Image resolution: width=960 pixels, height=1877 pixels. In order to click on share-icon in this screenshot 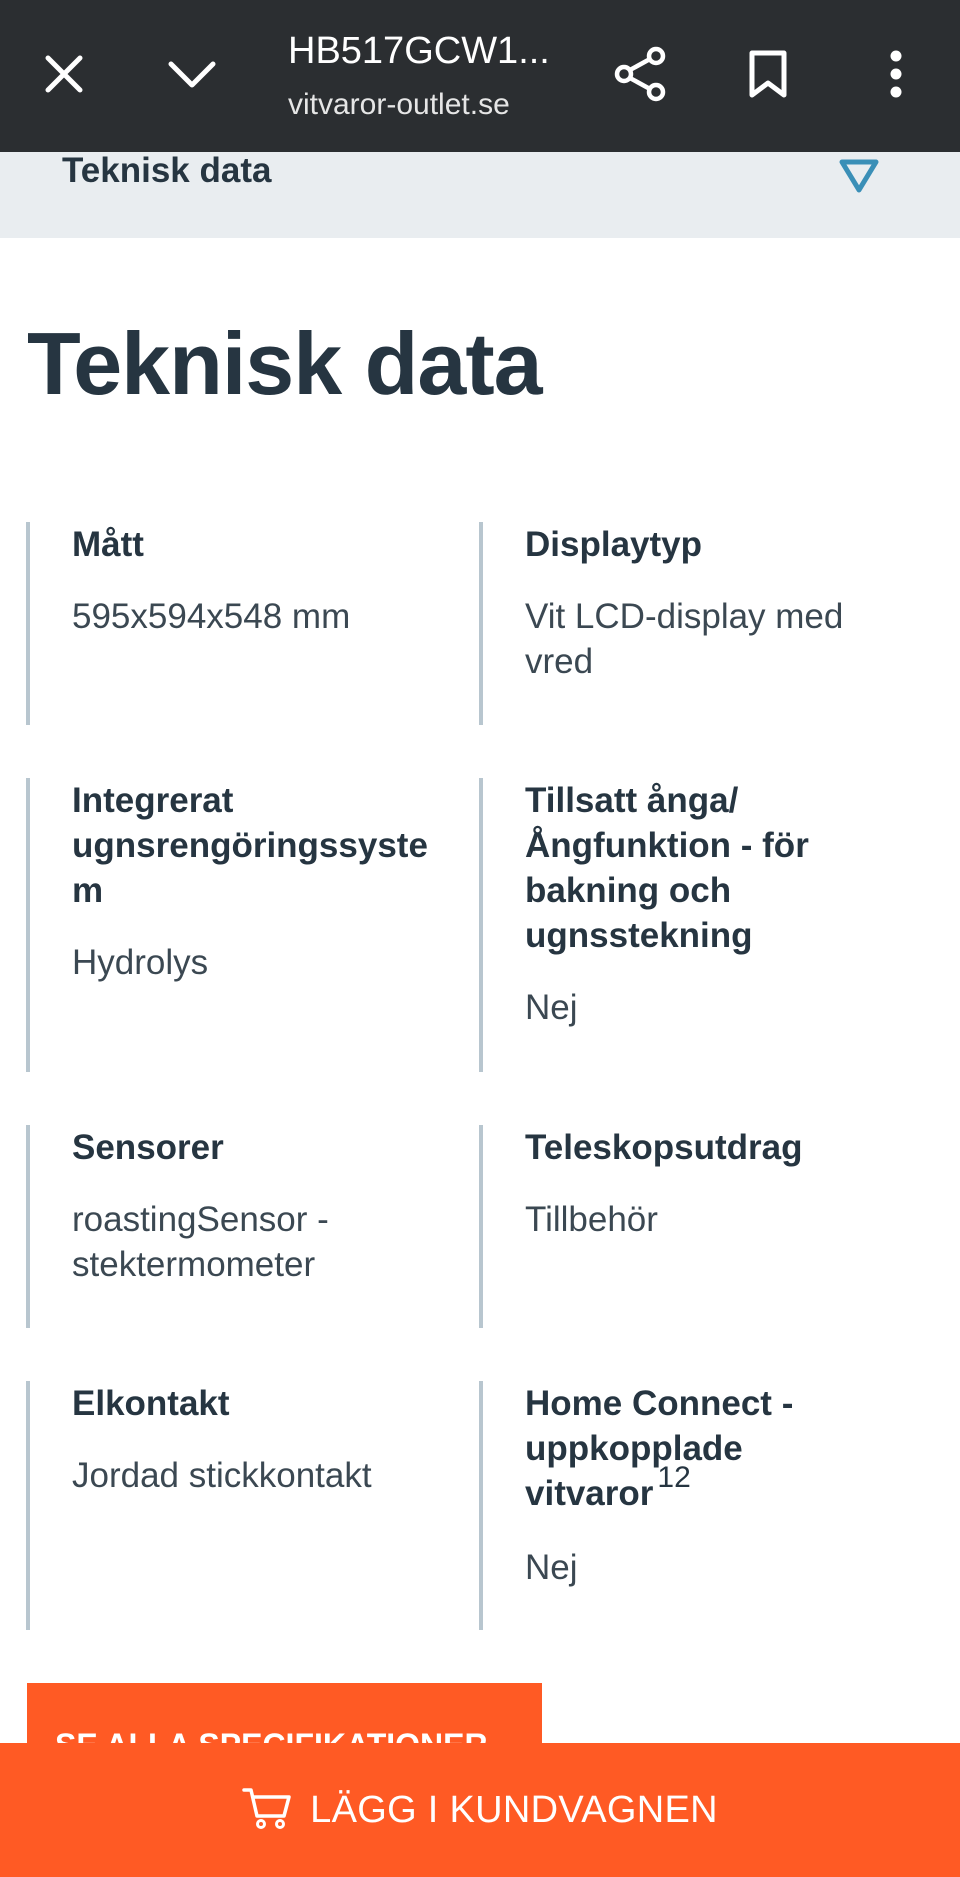, I will do `click(640, 74)`.